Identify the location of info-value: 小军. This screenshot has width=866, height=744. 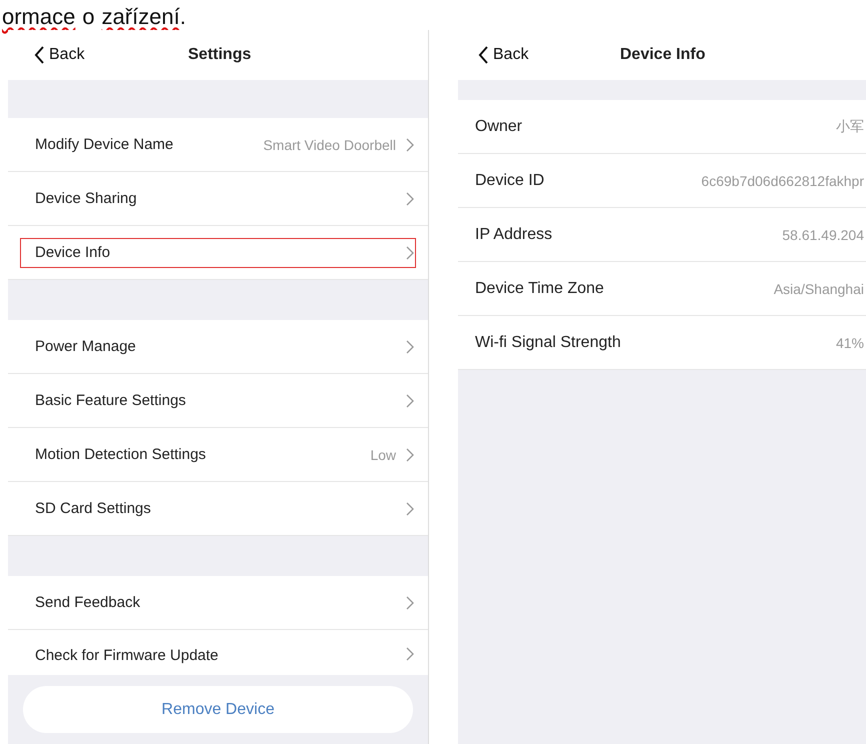
(850, 127).